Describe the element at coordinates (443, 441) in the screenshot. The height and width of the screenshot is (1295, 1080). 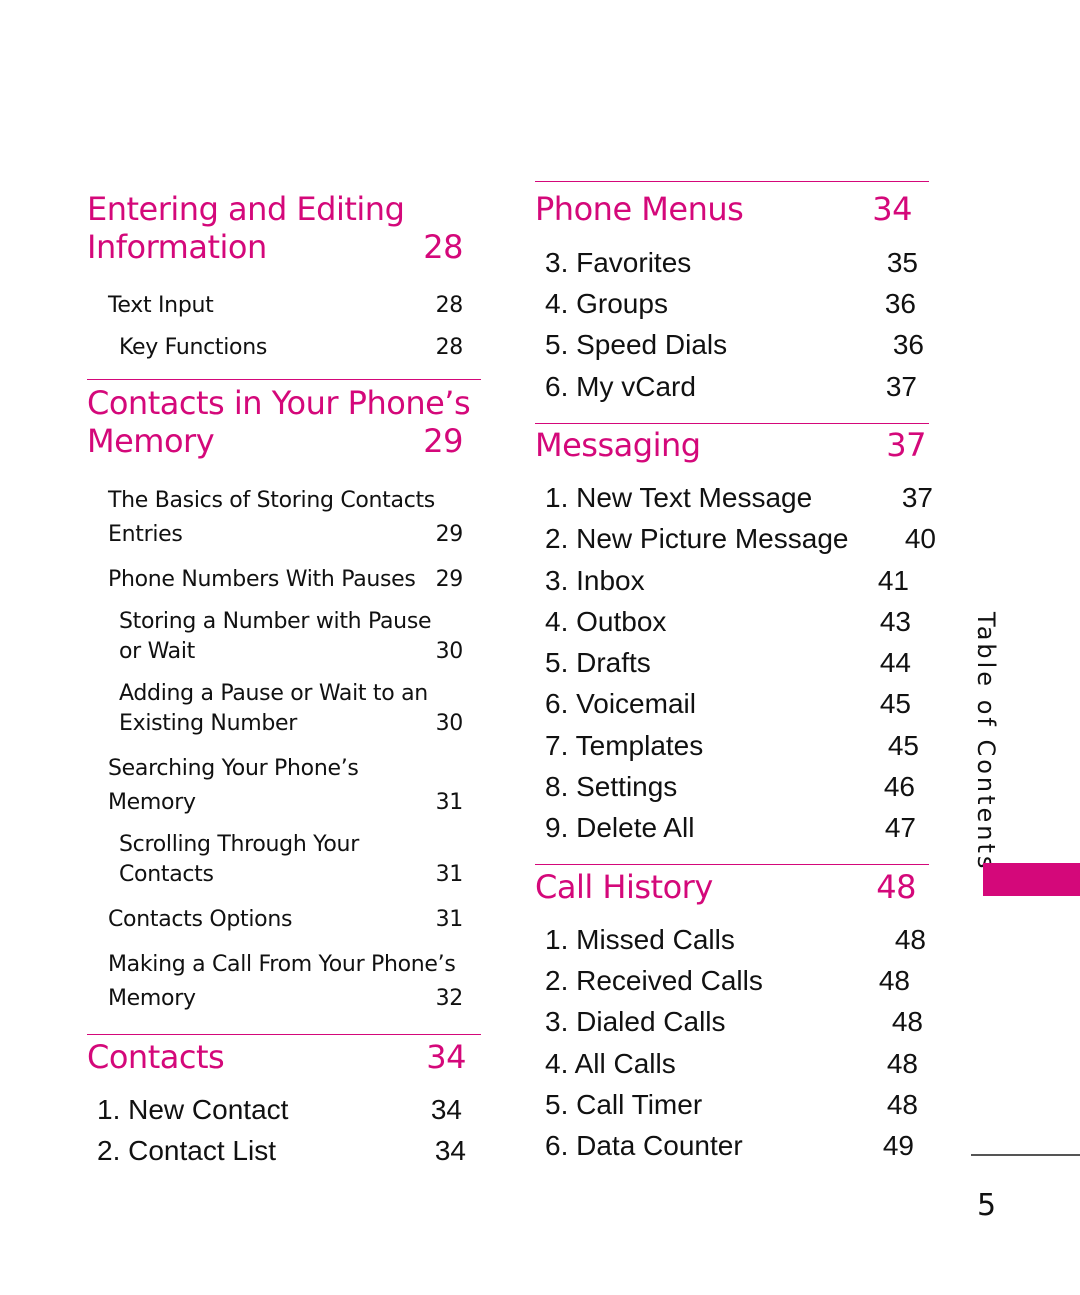
I see `section-page-number: 29` at that location.